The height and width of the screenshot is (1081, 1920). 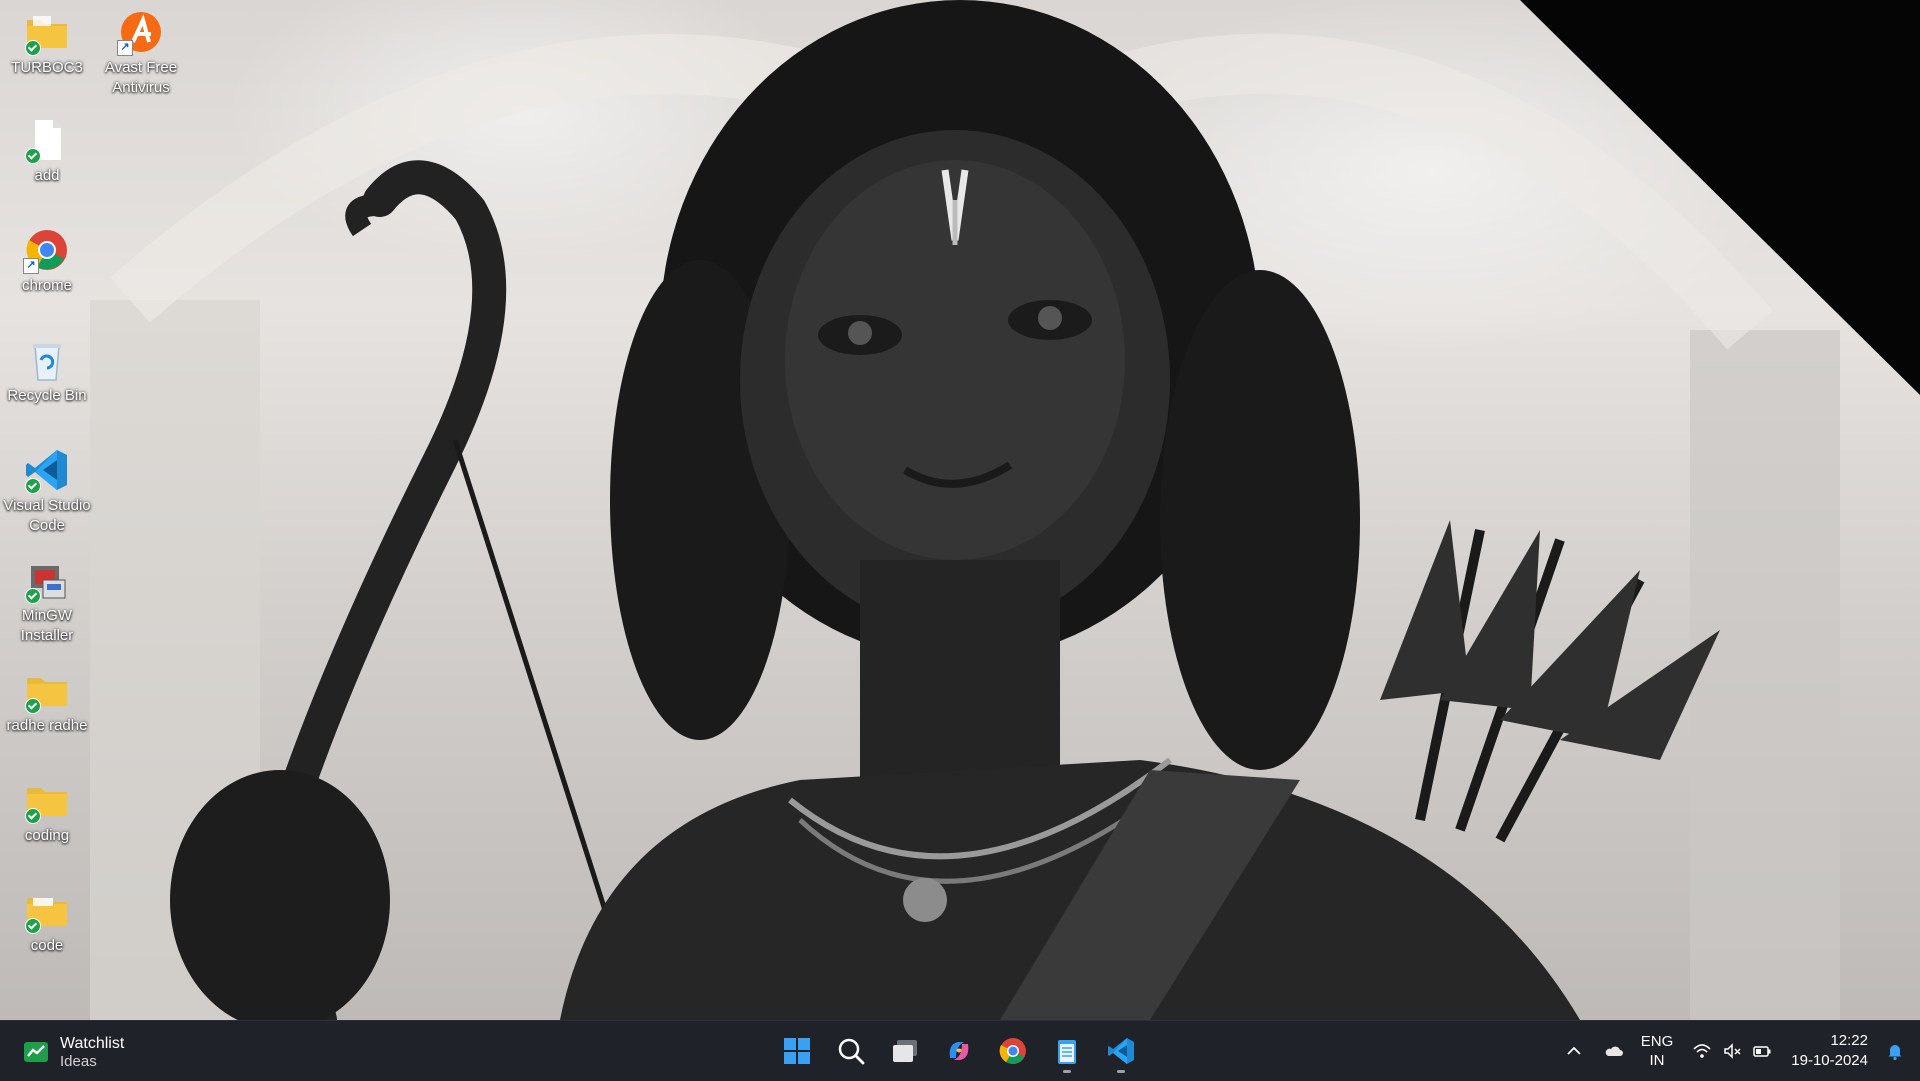 I want to click on watchlist-icon, so click(x=36, y=1052).